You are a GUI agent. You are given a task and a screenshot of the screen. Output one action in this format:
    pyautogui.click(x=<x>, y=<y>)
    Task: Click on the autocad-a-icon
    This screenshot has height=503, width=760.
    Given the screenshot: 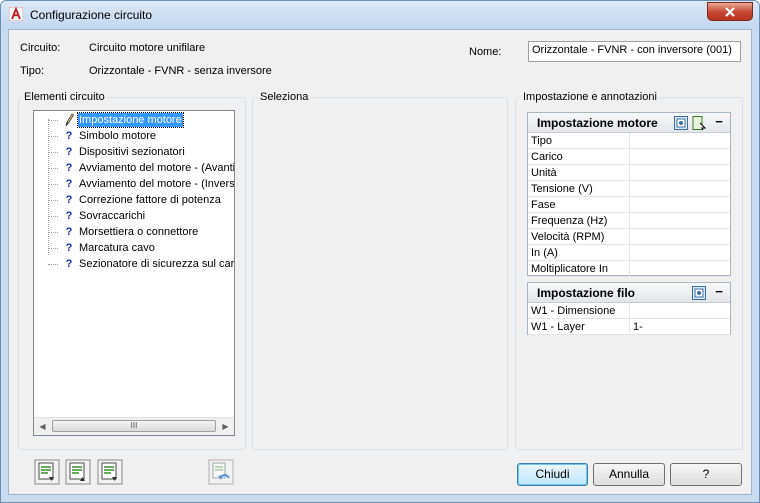 What is the action you would take?
    pyautogui.click(x=16, y=14)
    